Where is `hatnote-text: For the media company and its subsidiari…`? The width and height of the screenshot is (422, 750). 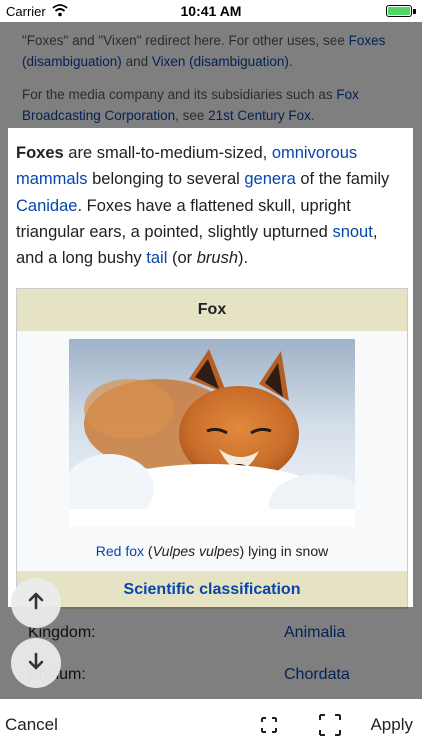 hatnote-text: For the media company and its subsidiari… is located at coordinates (179, 94).